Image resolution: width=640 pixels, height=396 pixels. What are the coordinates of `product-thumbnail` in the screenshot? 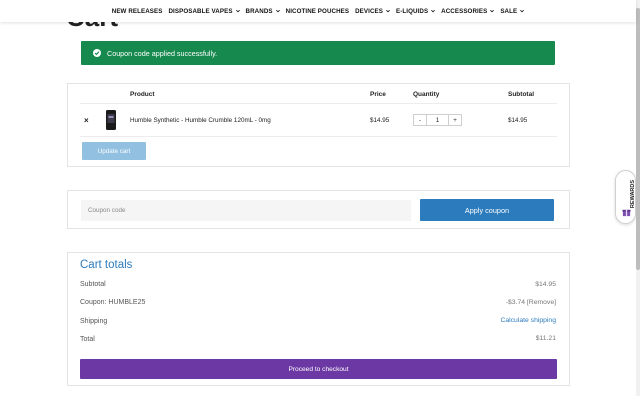 It's located at (111, 120).